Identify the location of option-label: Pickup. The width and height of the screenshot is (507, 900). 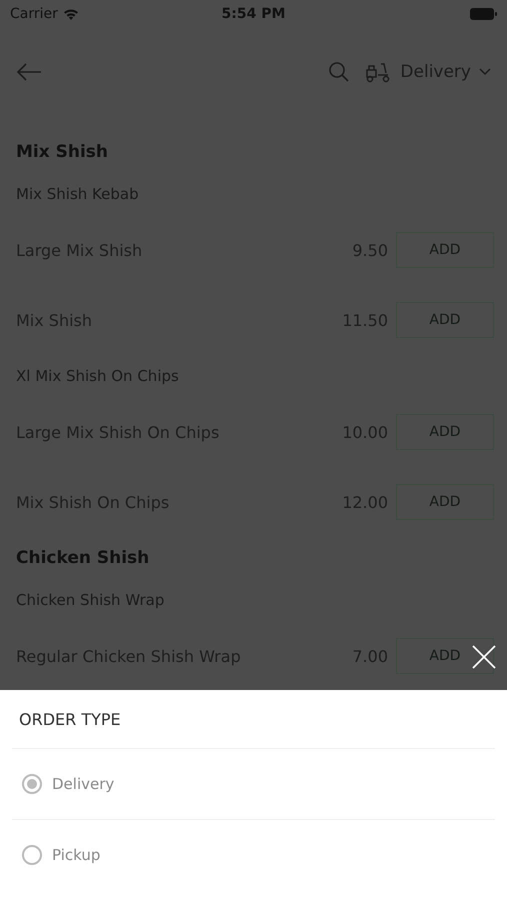
(76, 855).